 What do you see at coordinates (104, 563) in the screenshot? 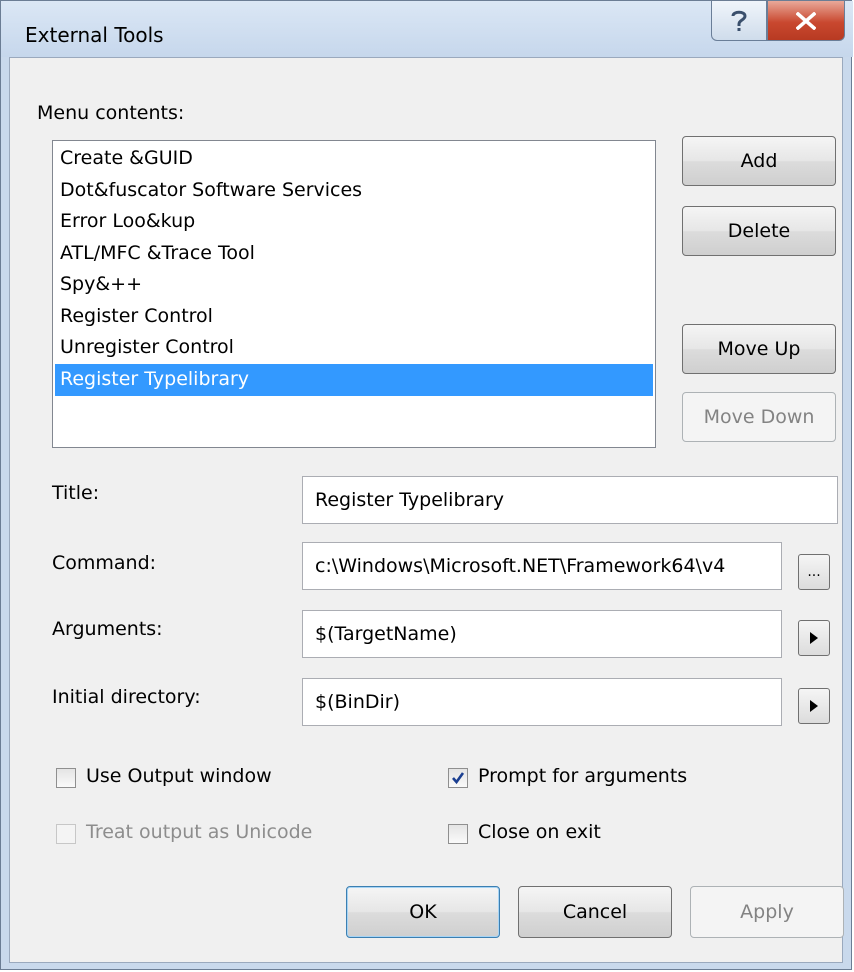
I see `command-label: Command:` at bounding box center [104, 563].